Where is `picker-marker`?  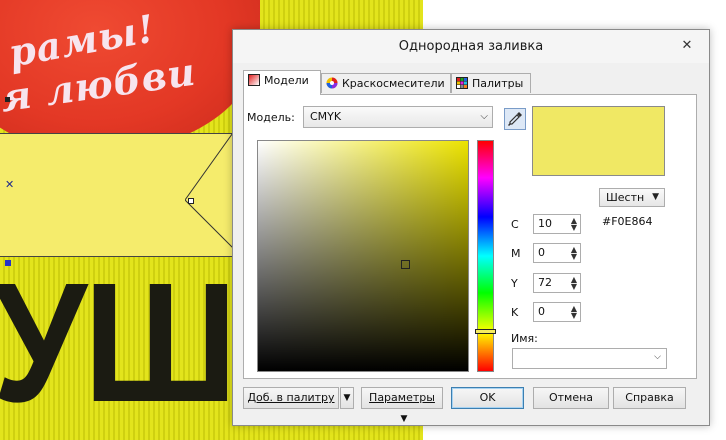
picker-marker is located at coordinates (405, 264).